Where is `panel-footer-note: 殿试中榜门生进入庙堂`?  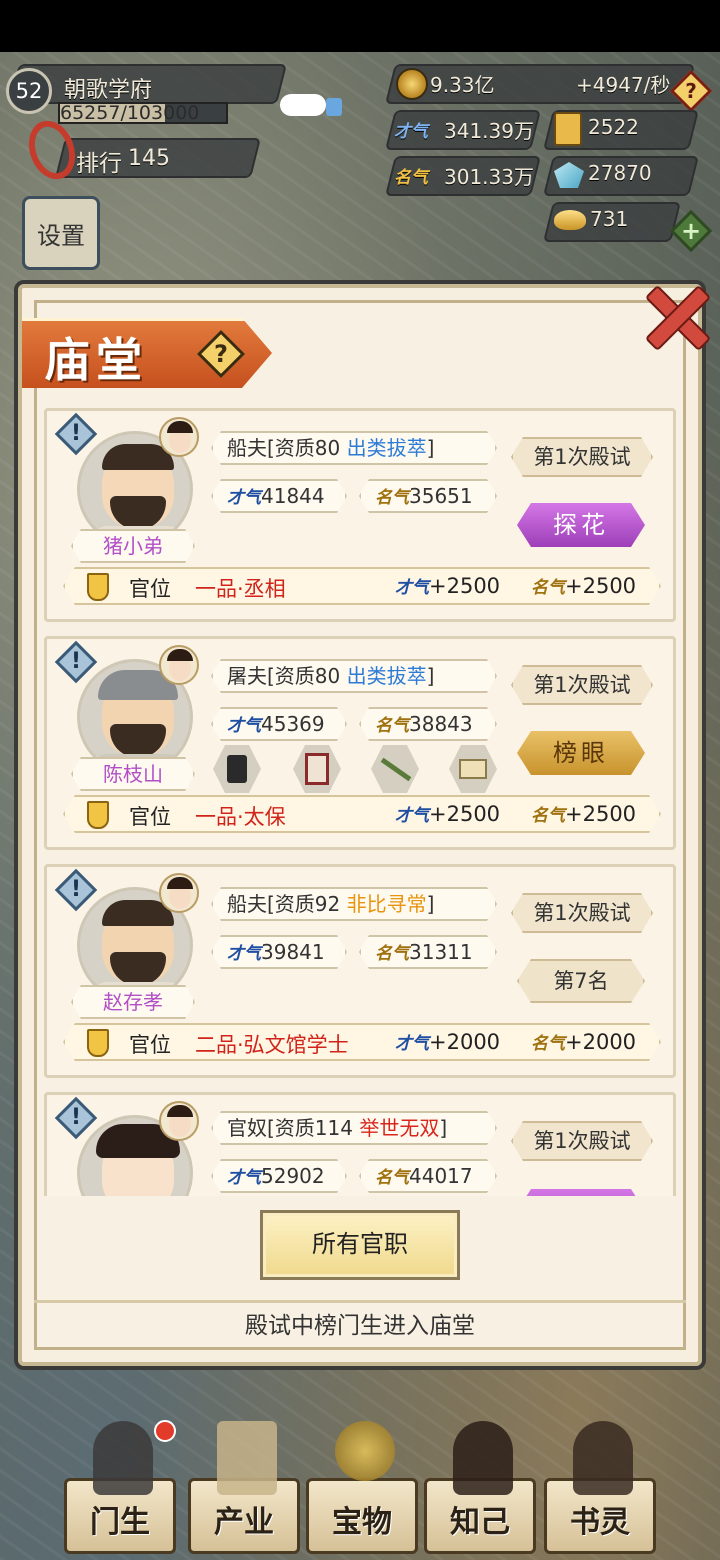
panel-footer-note: 殿试中榜门生进入庙堂 is located at coordinates (360, 1323).